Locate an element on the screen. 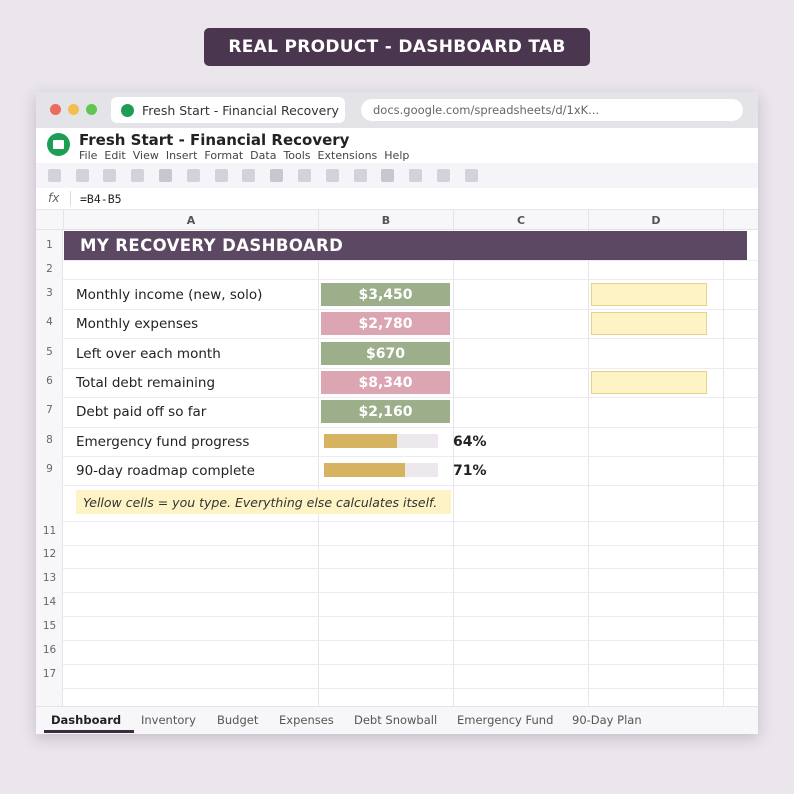 This screenshot has height=794, width=794. menu-tools: Tools is located at coordinates (296, 155).